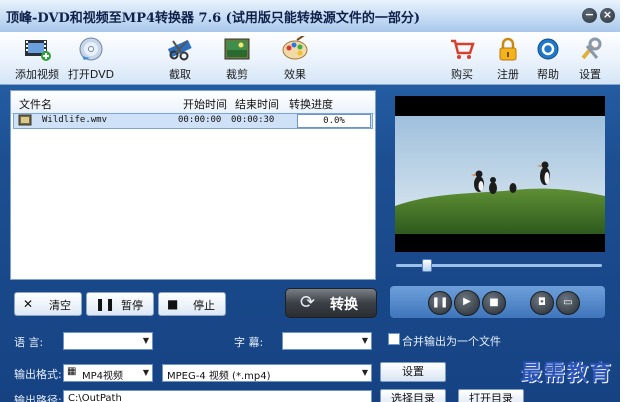 The height and width of the screenshot is (402, 644). Describe the element at coordinates (548, 49) in the screenshot. I see `help-globe-icon` at that location.